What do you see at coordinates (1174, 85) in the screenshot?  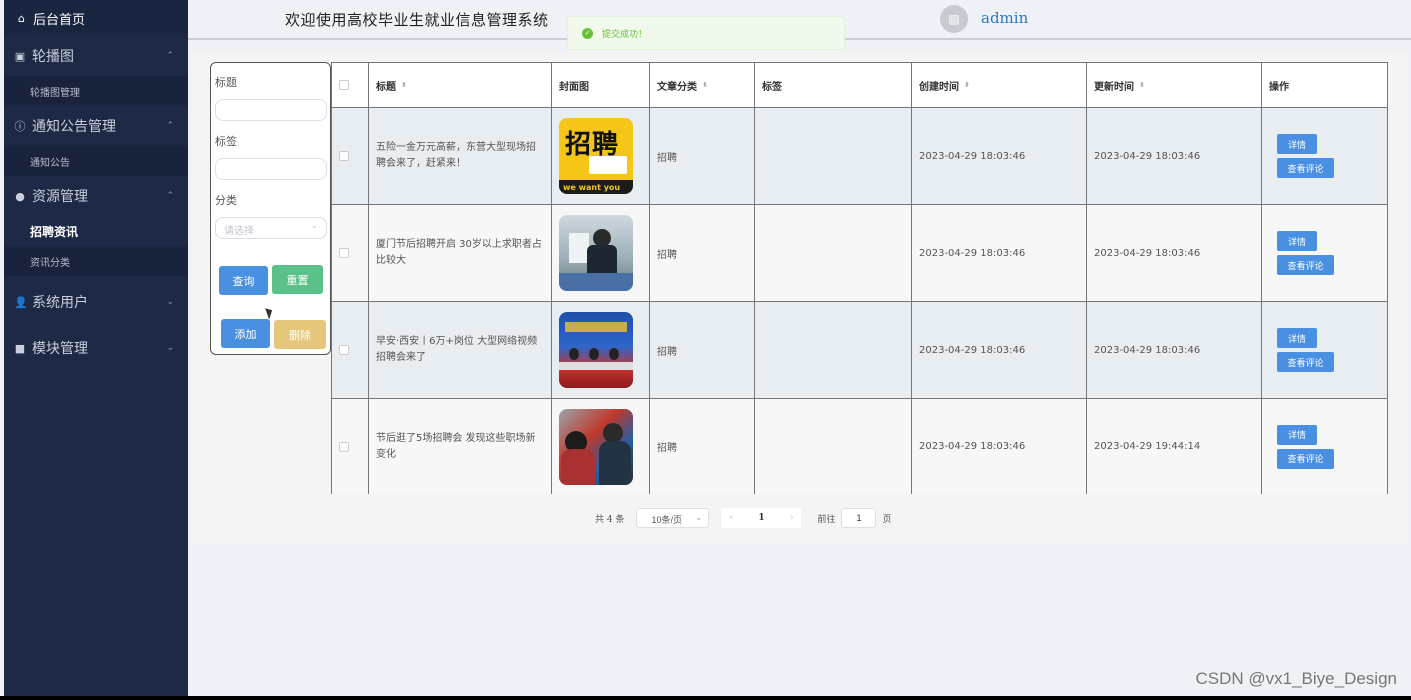 I see `header-updated: 更新时间 ⬍` at bounding box center [1174, 85].